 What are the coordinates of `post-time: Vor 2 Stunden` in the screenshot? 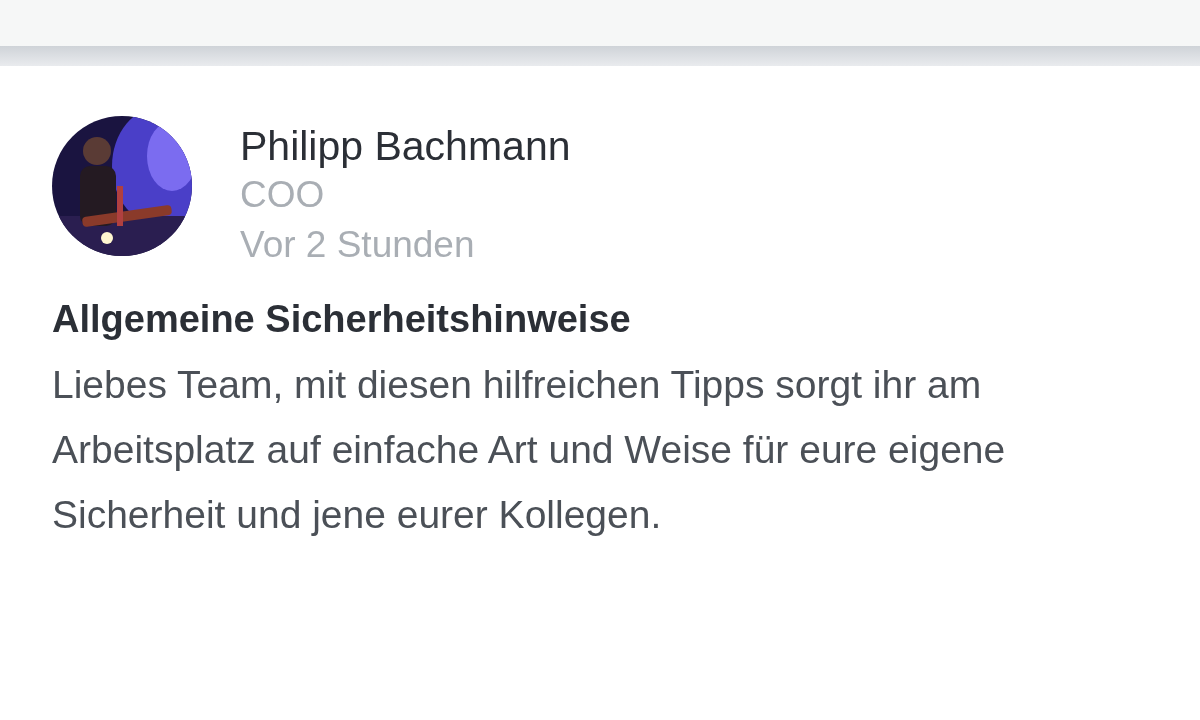 It's located at (358, 245).